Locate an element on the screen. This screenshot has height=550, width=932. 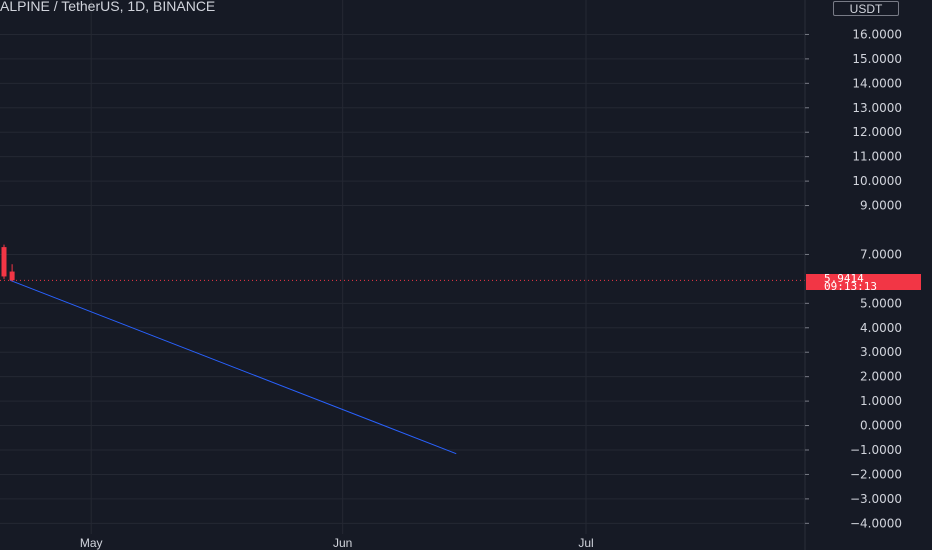
price-axis-label: 0.0000 is located at coordinates (881, 426).